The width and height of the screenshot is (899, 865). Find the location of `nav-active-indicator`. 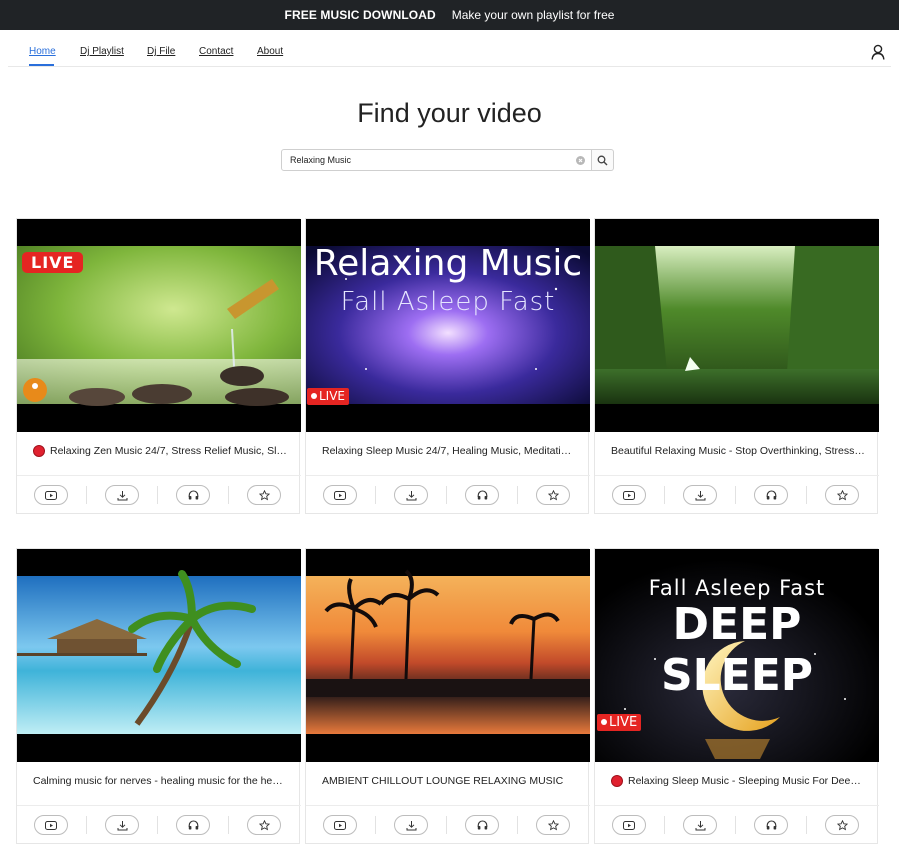

nav-active-indicator is located at coordinates (41, 65).